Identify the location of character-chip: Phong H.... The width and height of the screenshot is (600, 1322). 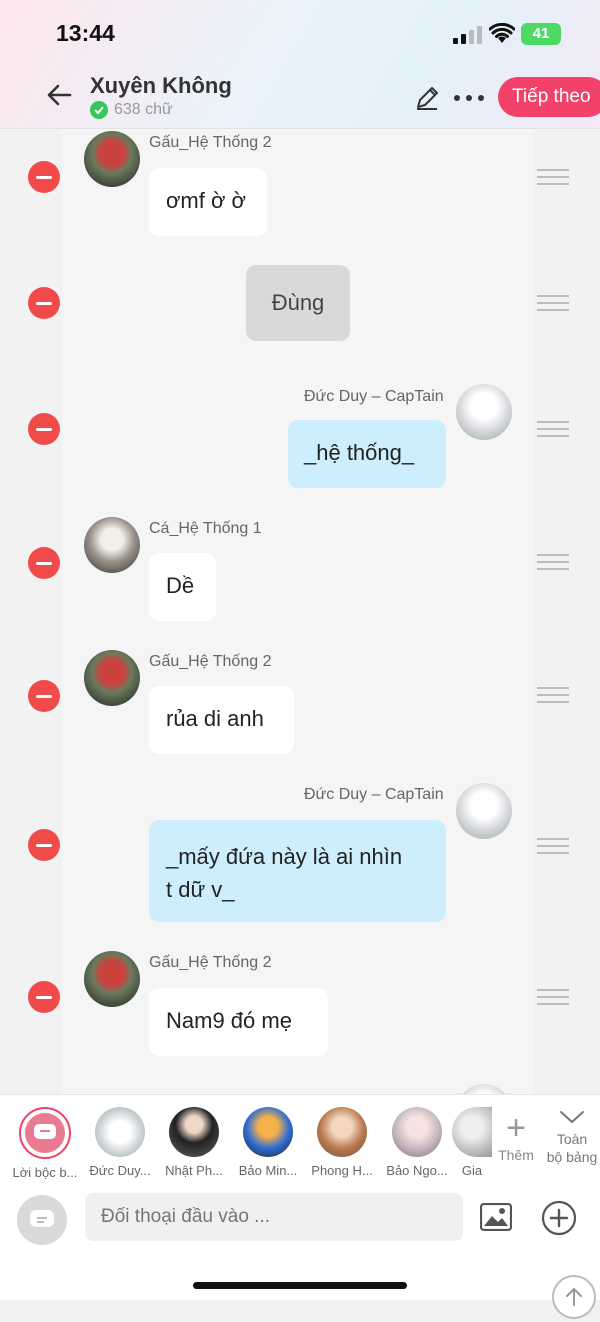
(342, 1142).